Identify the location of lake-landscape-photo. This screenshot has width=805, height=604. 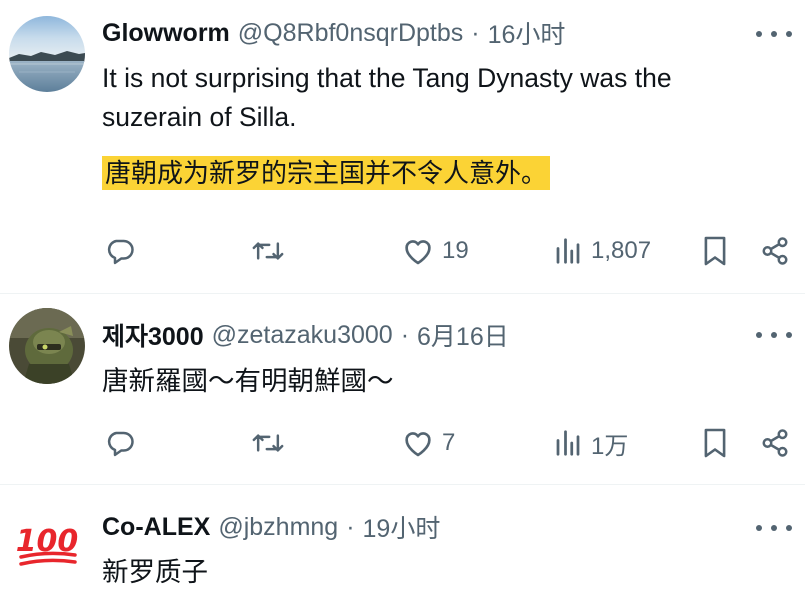
(47, 54).